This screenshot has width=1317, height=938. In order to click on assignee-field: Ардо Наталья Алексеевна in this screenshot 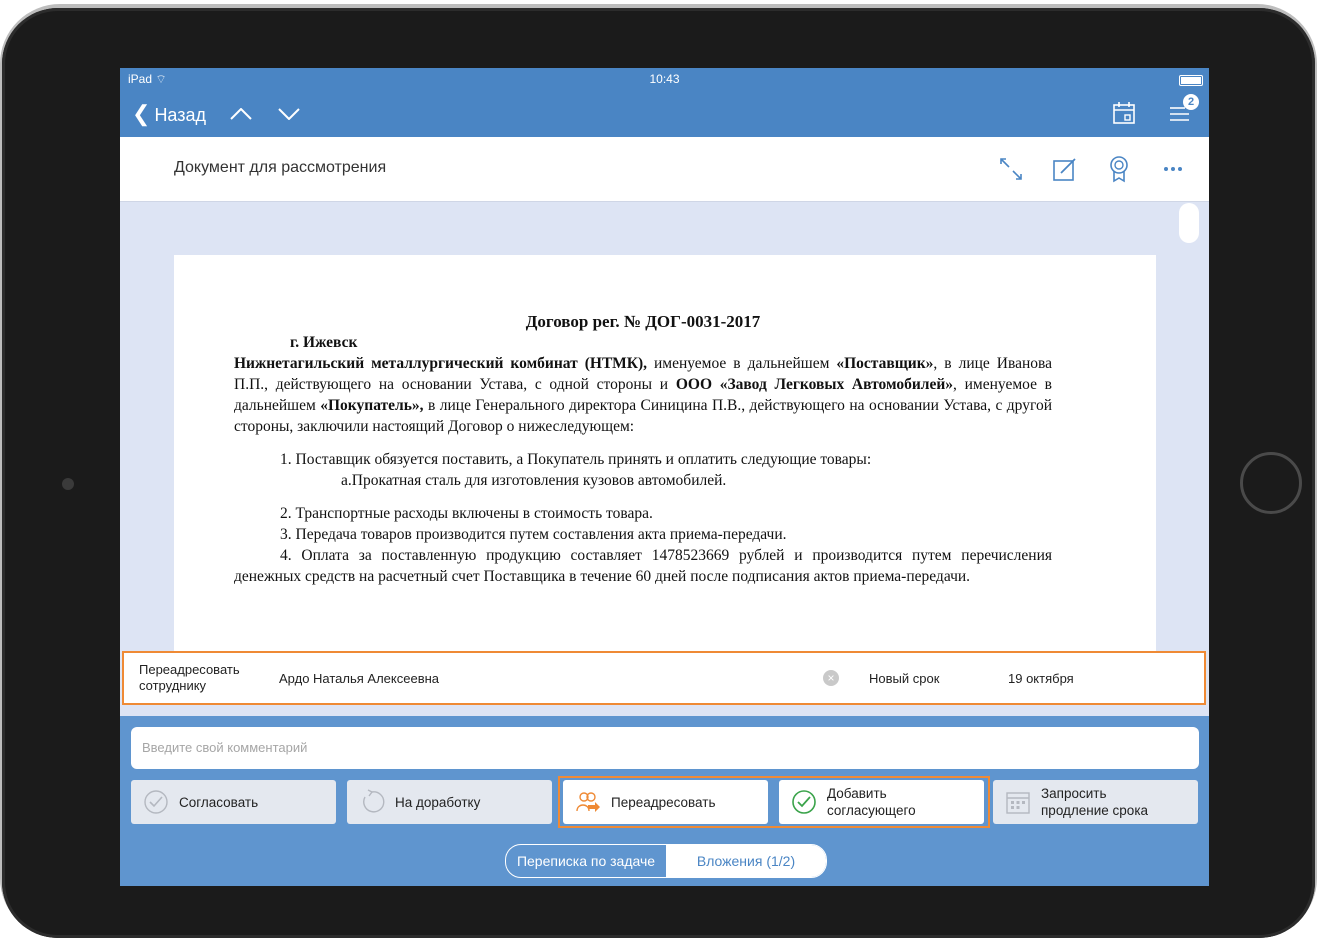, I will do `click(359, 678)`.